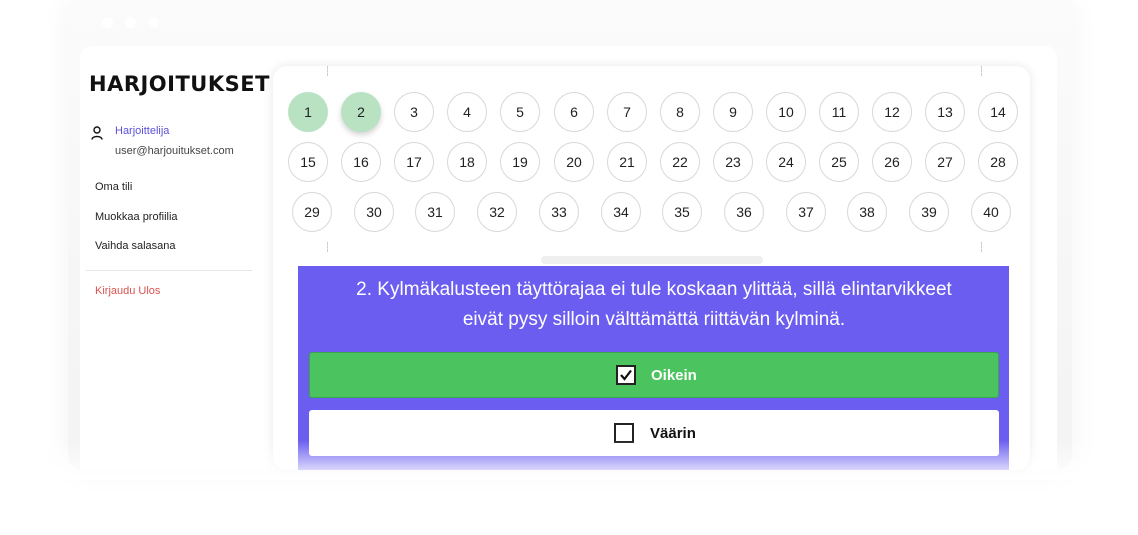 The width and height of the screenshot is (1138, 535). What do you see at coordinates (673, 433) in the screenshot?
I see `answer-label: Väärin` at bounding box center [673, 433].